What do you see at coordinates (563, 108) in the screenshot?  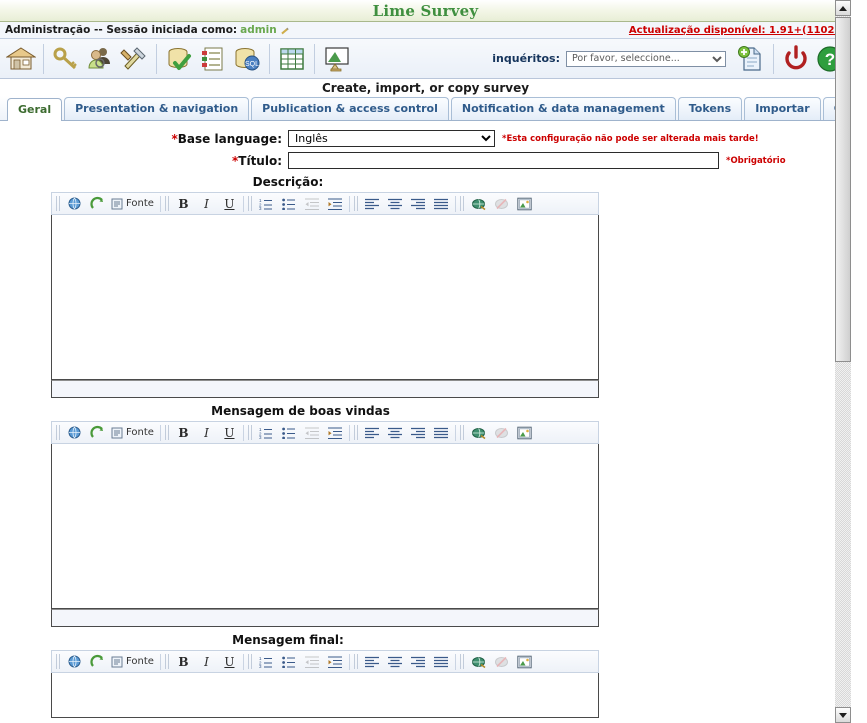 I see `tab-notification-data-management: Notification & data management` at bounding box center [563, 108].